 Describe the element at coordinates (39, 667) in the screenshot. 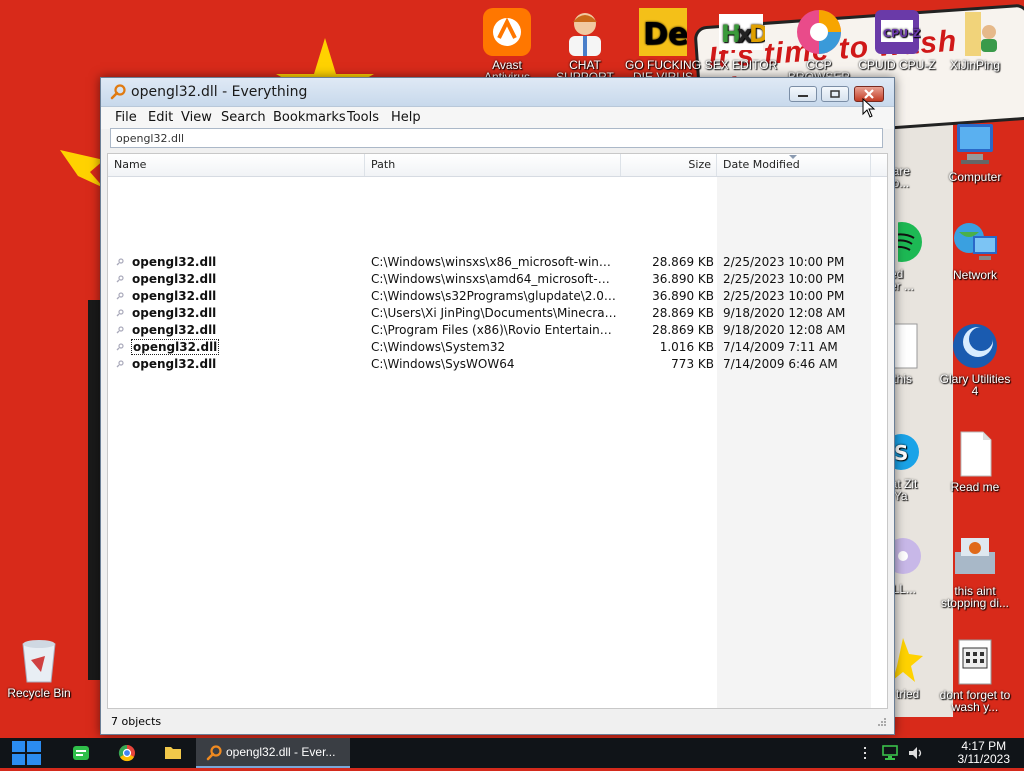

I see `desktop-icon-recycle-bin: Recycle Bin` at that location.